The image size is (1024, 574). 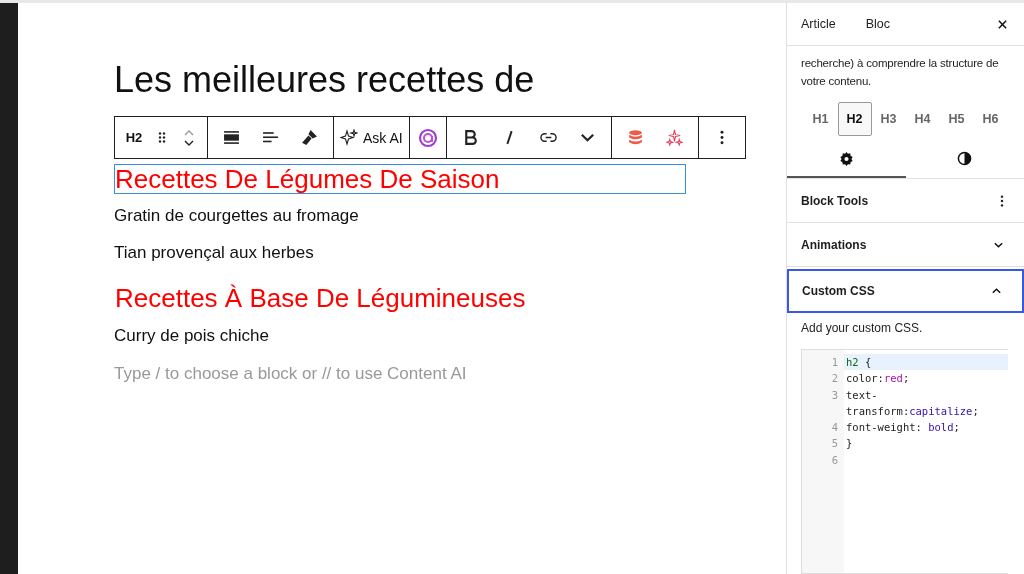 I want to click on code-line: }, so click(x=849, y=444).